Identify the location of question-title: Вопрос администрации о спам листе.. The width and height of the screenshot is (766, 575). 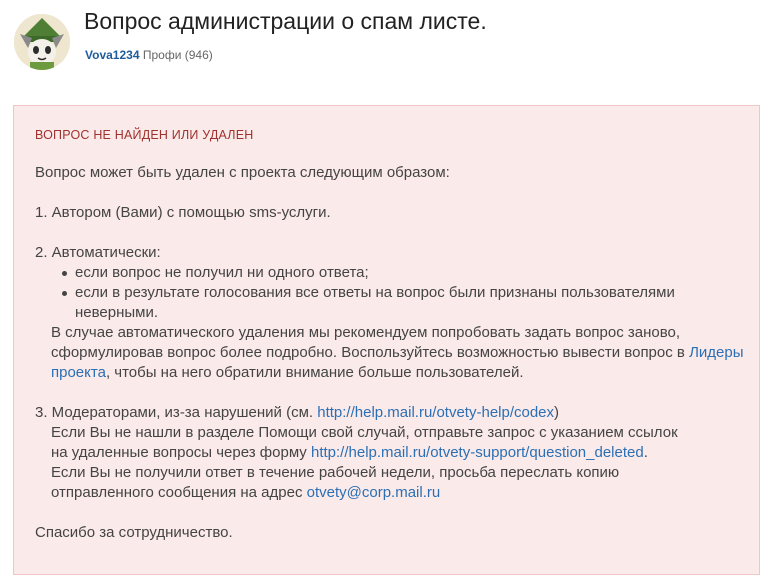
(285, 21).